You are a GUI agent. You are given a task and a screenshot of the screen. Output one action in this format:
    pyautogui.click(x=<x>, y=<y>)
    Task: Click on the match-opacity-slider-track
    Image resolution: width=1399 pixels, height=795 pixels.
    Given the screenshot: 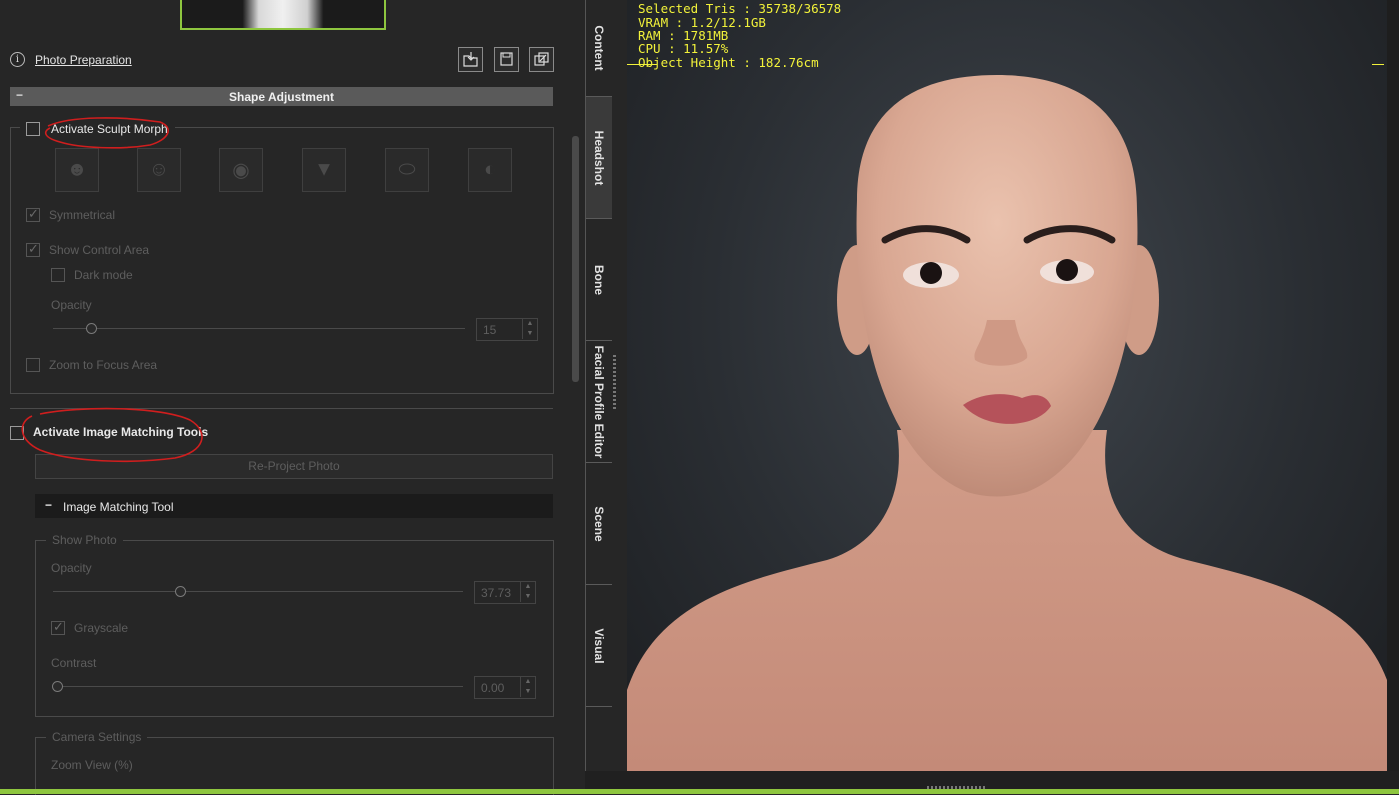 What is the action you would take?
    pyautogui.click(x=258, y=591)
    